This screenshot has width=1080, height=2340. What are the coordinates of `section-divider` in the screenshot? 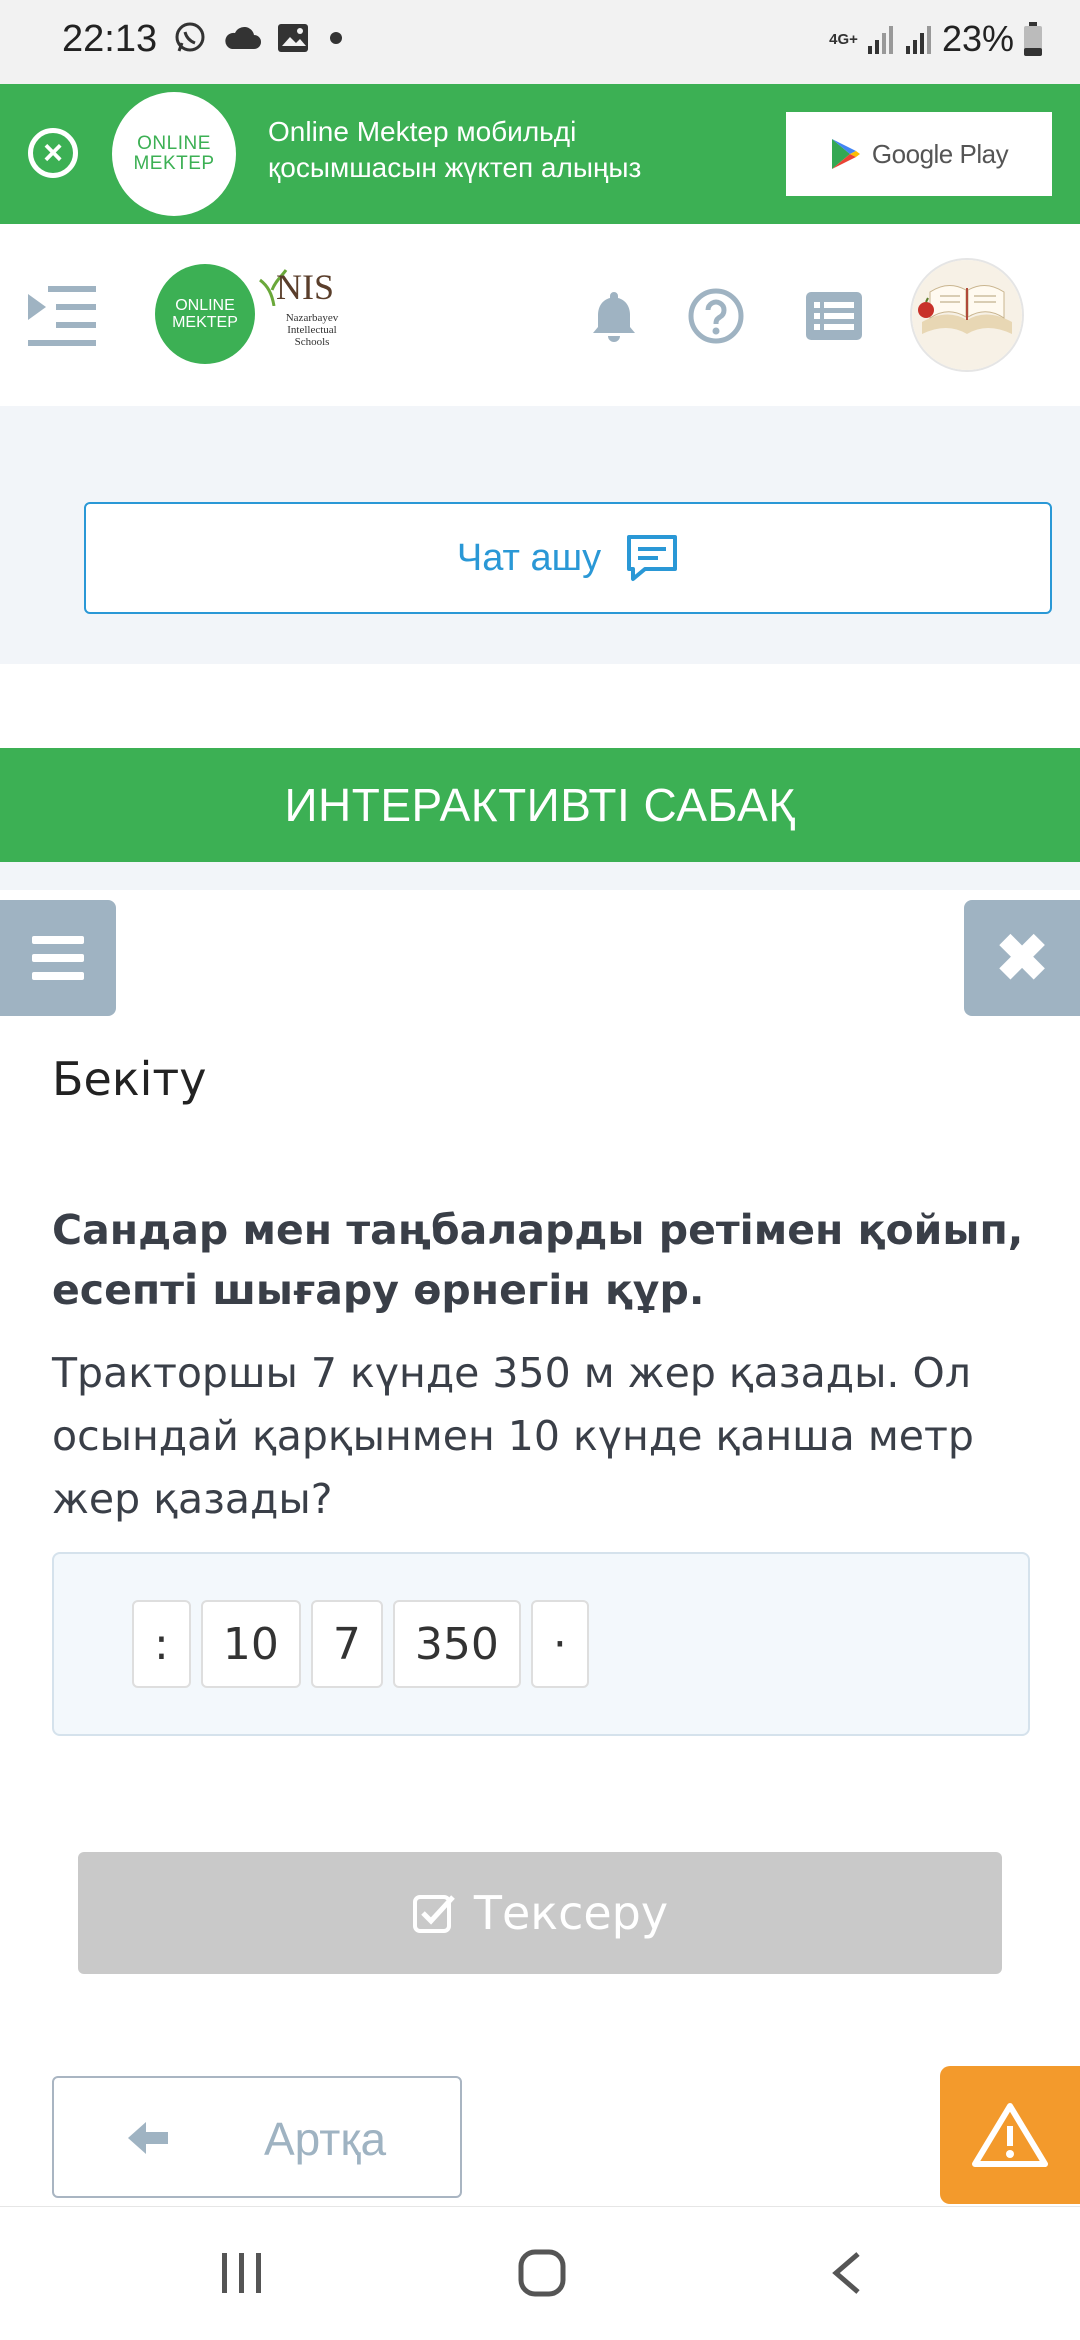 It's located at (540, 706).